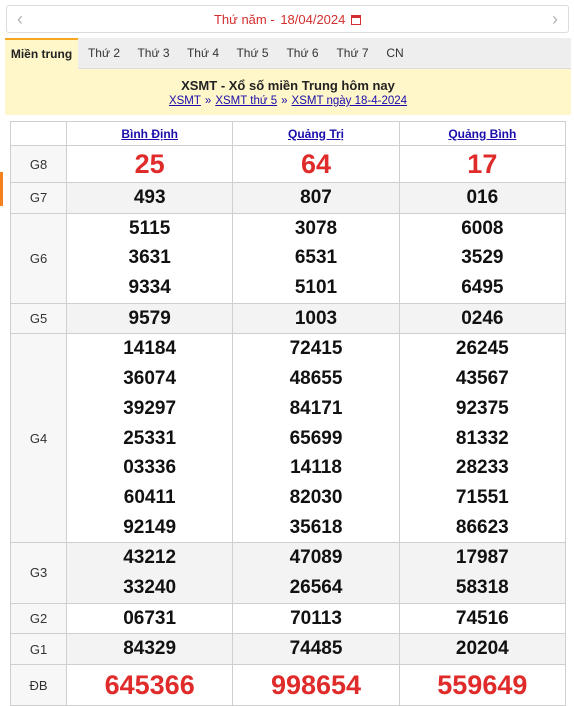 The height and width of the screenshot is (706, 574). I want to click on prize-cell: 998654, so click(316, 685).